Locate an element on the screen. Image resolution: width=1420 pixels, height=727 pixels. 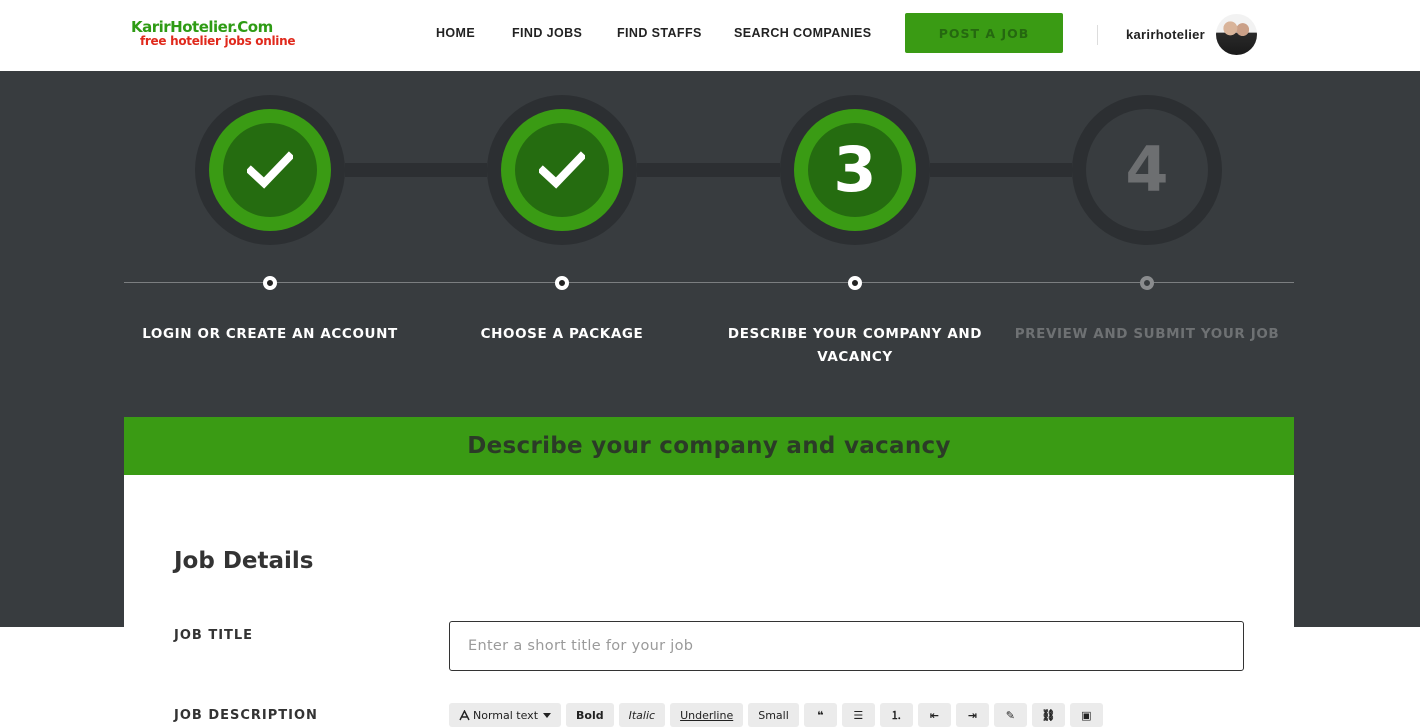
post-job-button: POST A JOB is located at coordinates (984, 33).